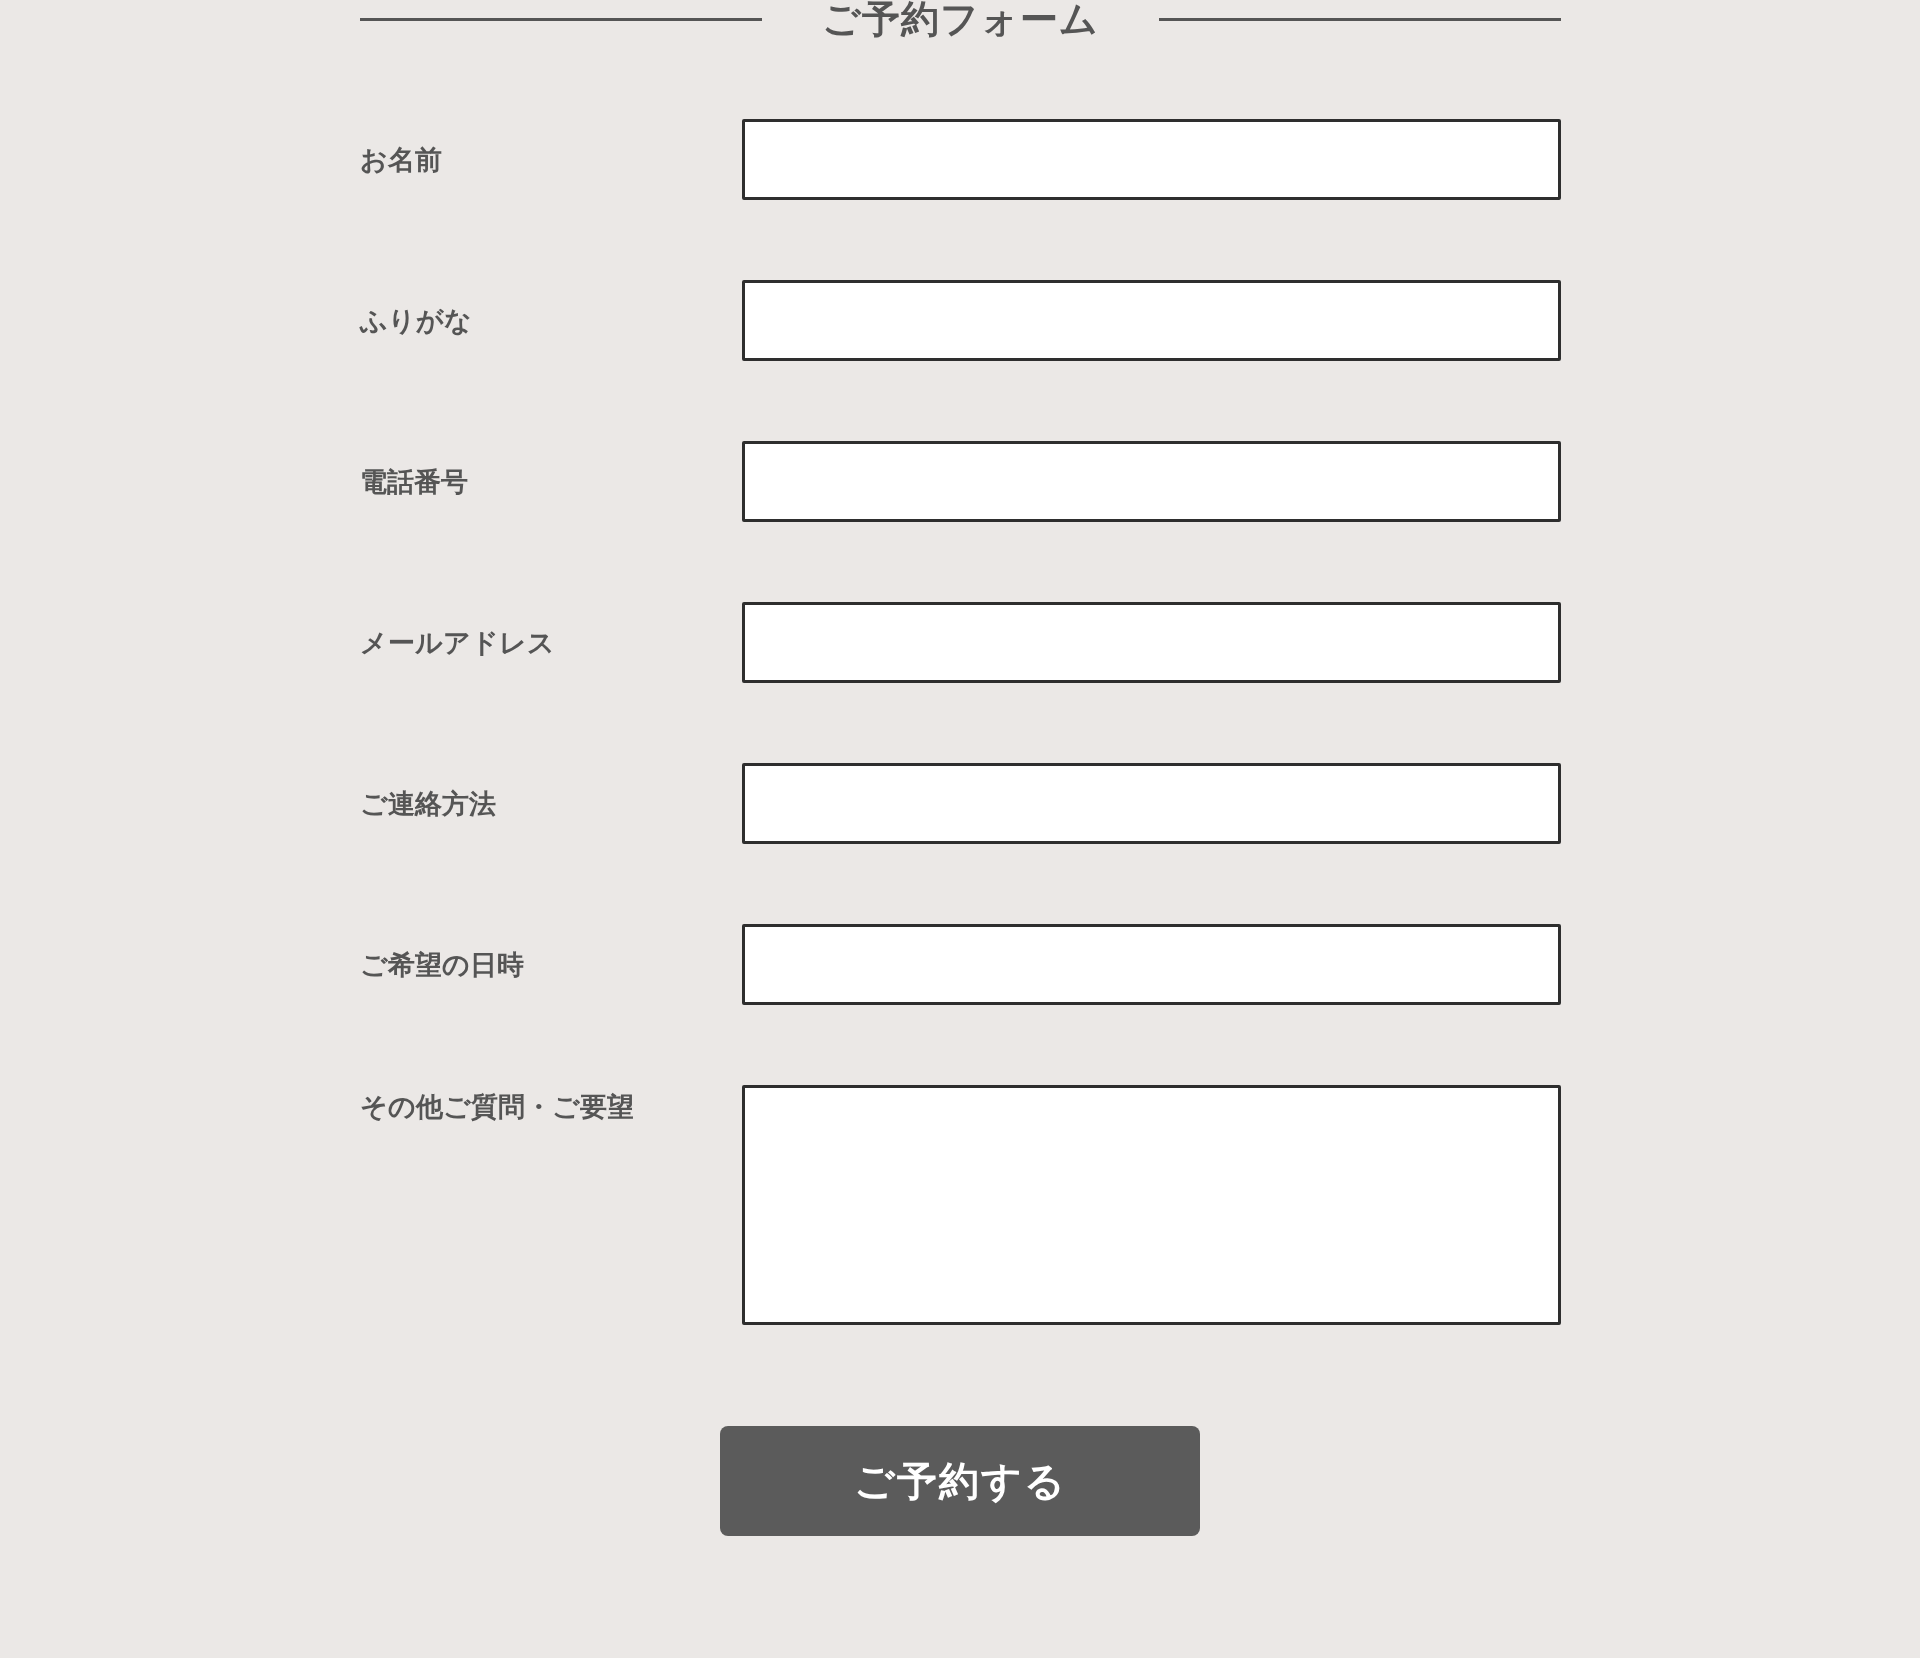 This screenshot has height=1658, width=1920. What do you see at coordinates (457, 642) in the screenshot?
I see `field-label: メールアドレス` at bounding box center [457, 642].